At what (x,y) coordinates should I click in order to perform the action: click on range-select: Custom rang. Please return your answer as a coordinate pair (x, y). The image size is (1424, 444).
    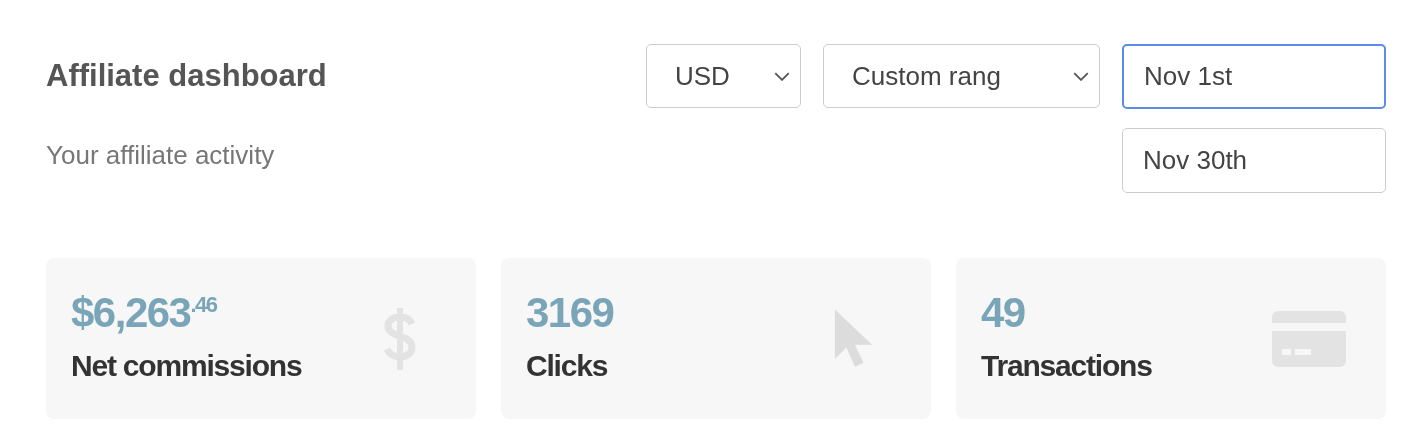
    Looking at the image, I should click on (961, 76).